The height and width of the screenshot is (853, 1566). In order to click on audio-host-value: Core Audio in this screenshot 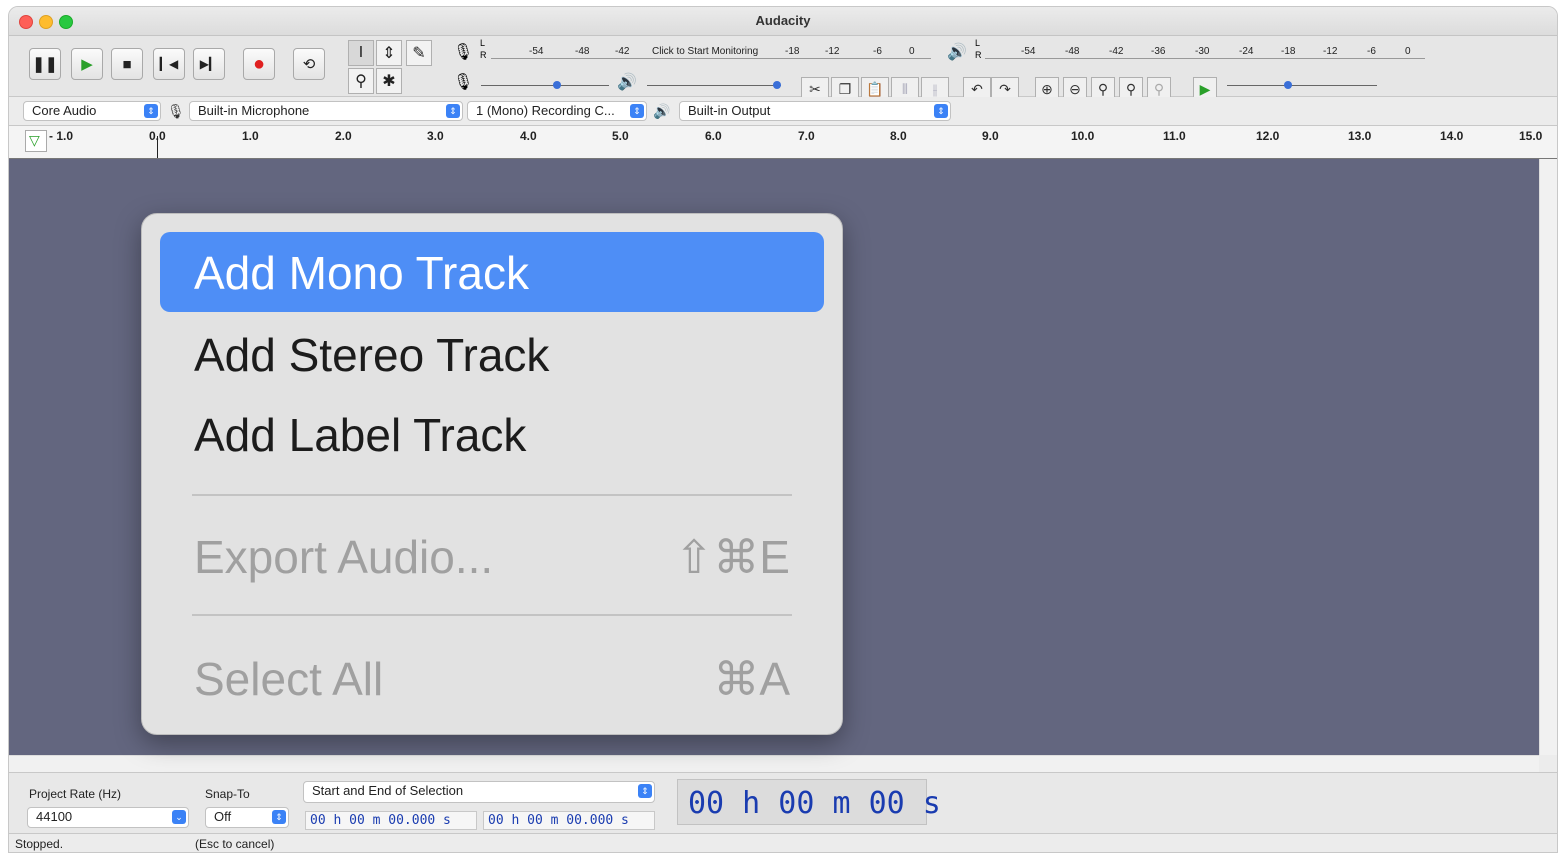, I will do `click(64, 110)`.